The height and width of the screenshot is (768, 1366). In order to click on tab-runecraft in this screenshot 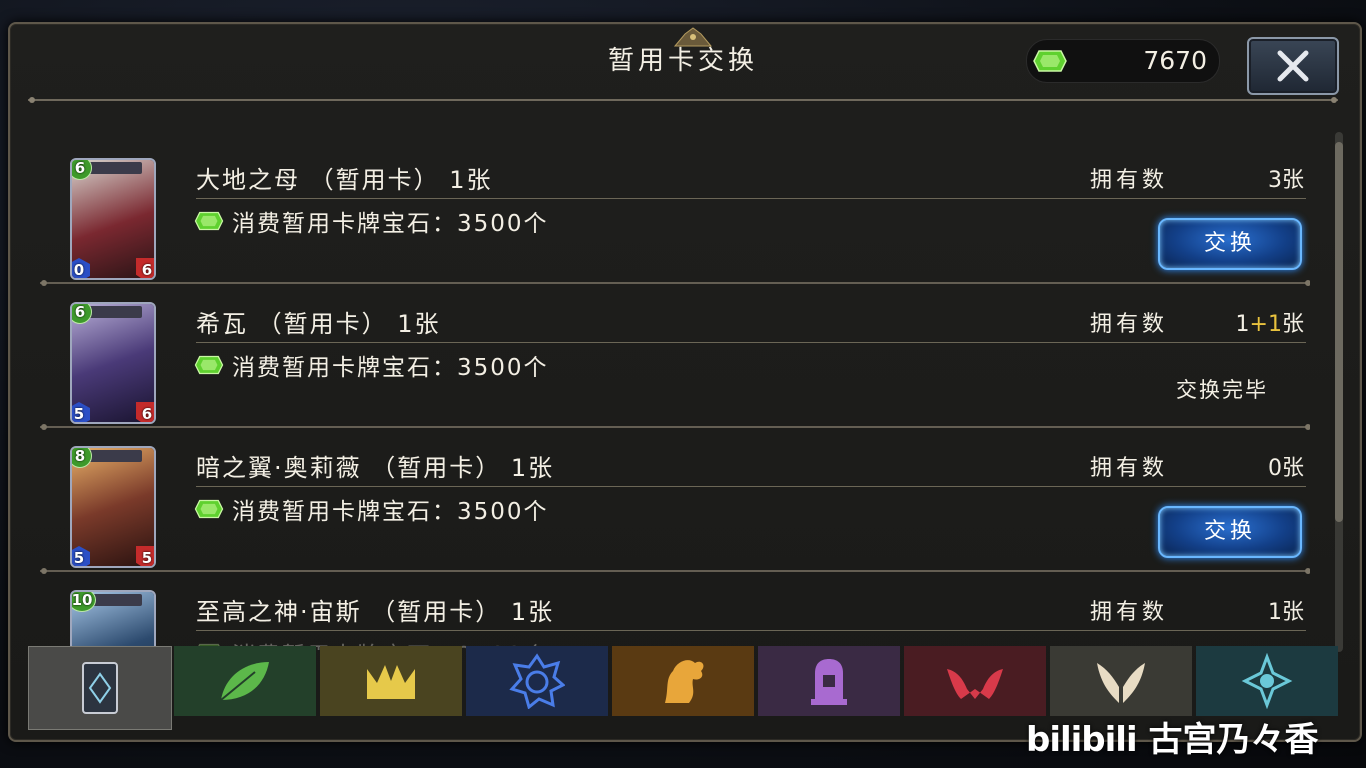, I will do `click(537, 681)`.